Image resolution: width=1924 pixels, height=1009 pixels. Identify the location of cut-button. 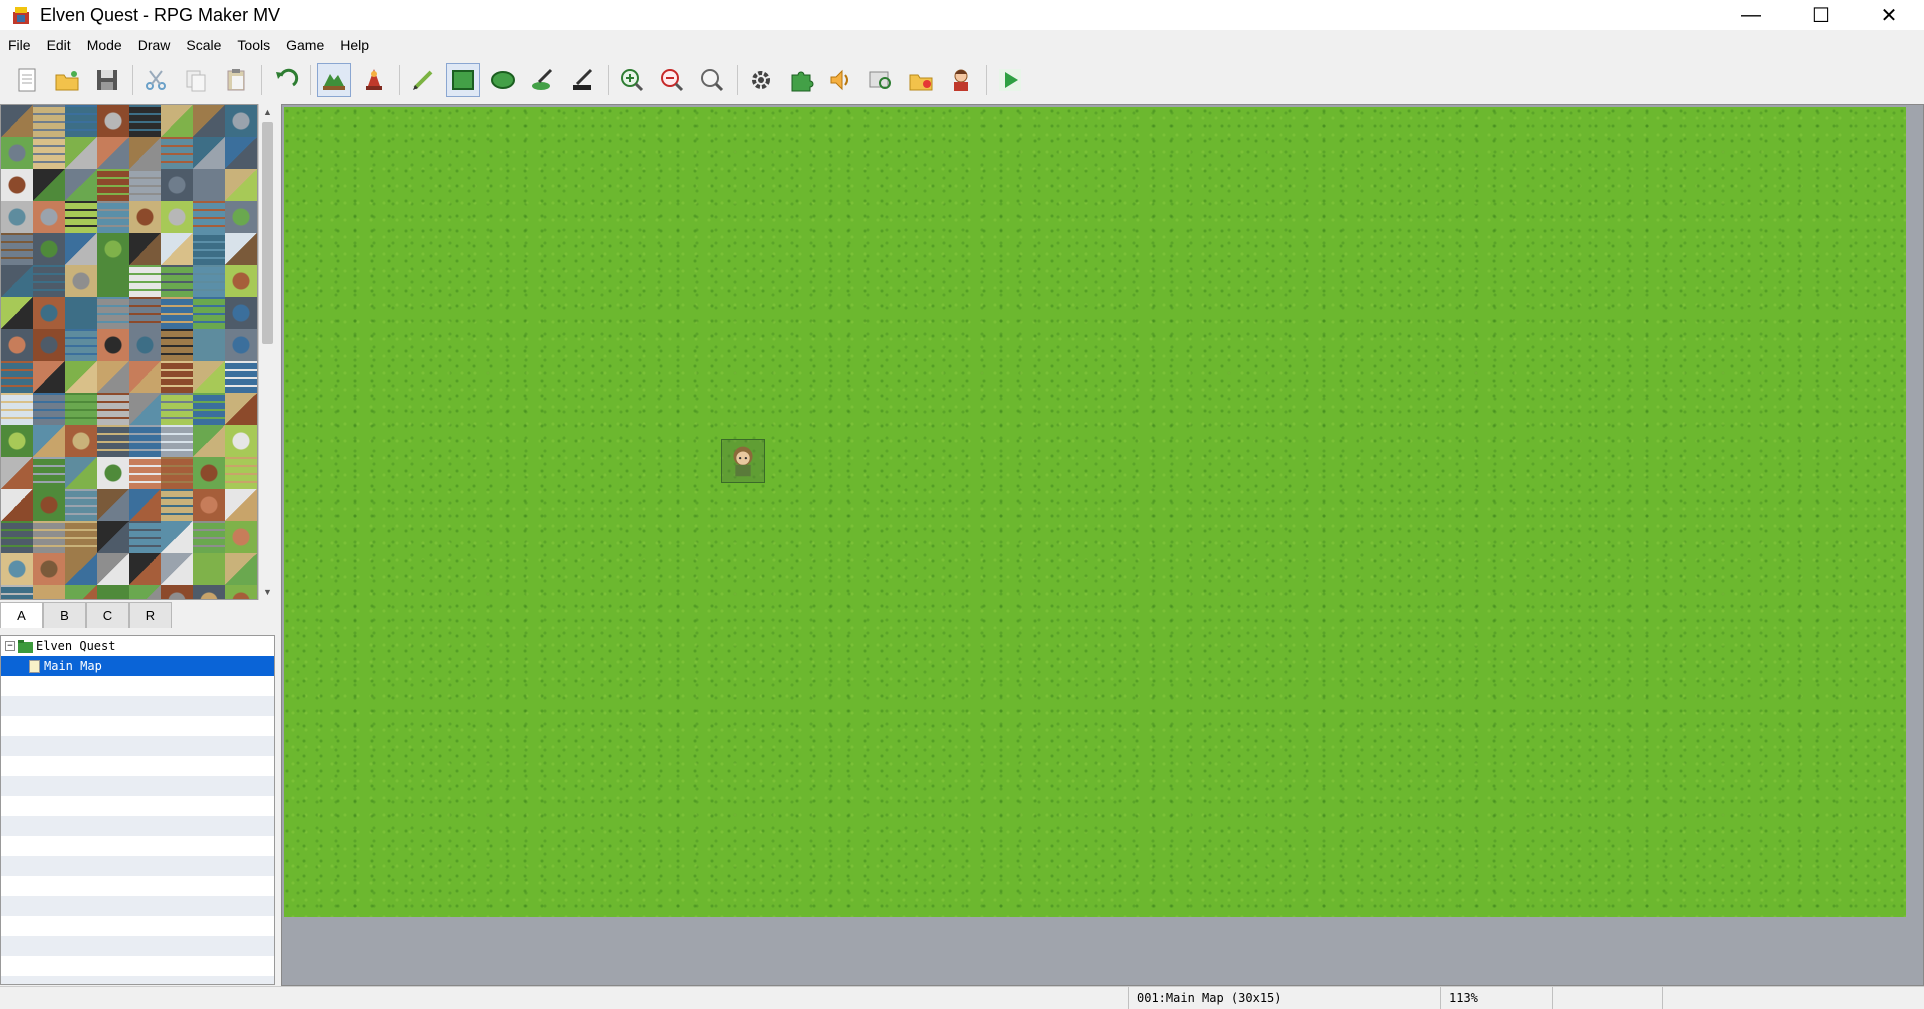
(156, 80).